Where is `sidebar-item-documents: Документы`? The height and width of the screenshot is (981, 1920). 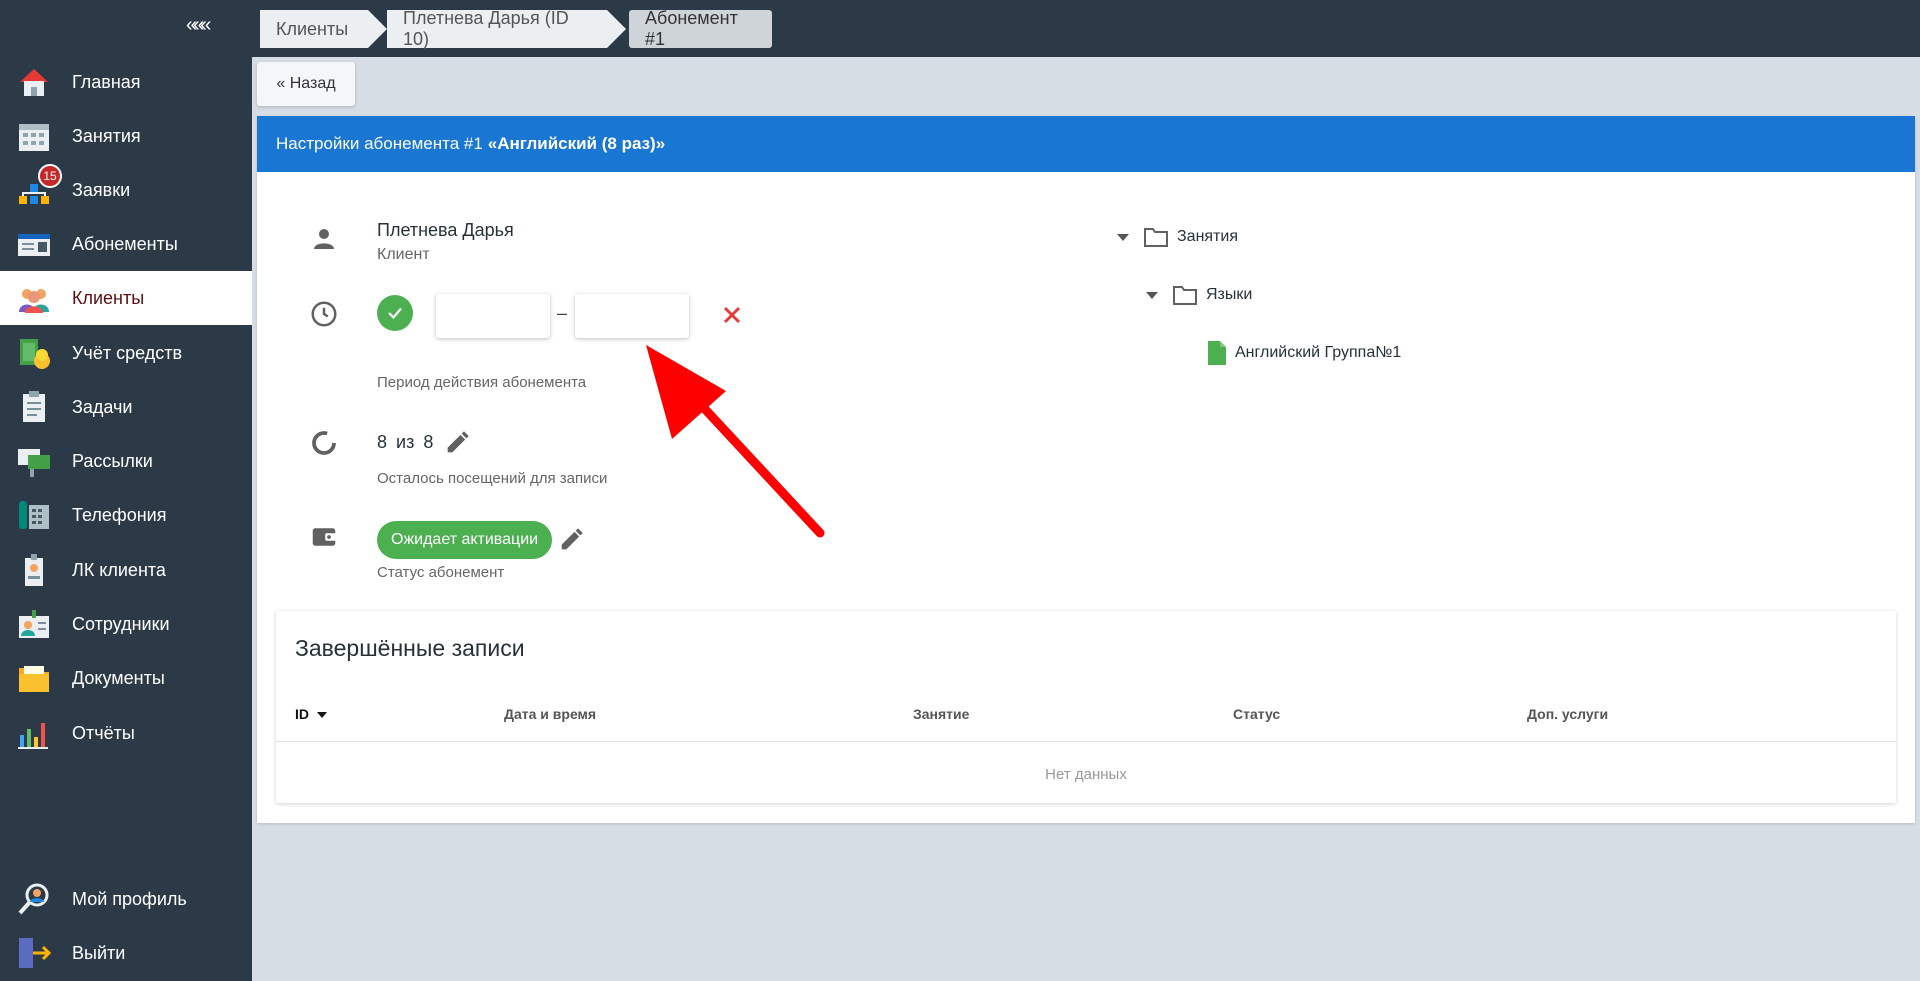
sidebar-item-documents: Документы is located at coordinates (126, 678).